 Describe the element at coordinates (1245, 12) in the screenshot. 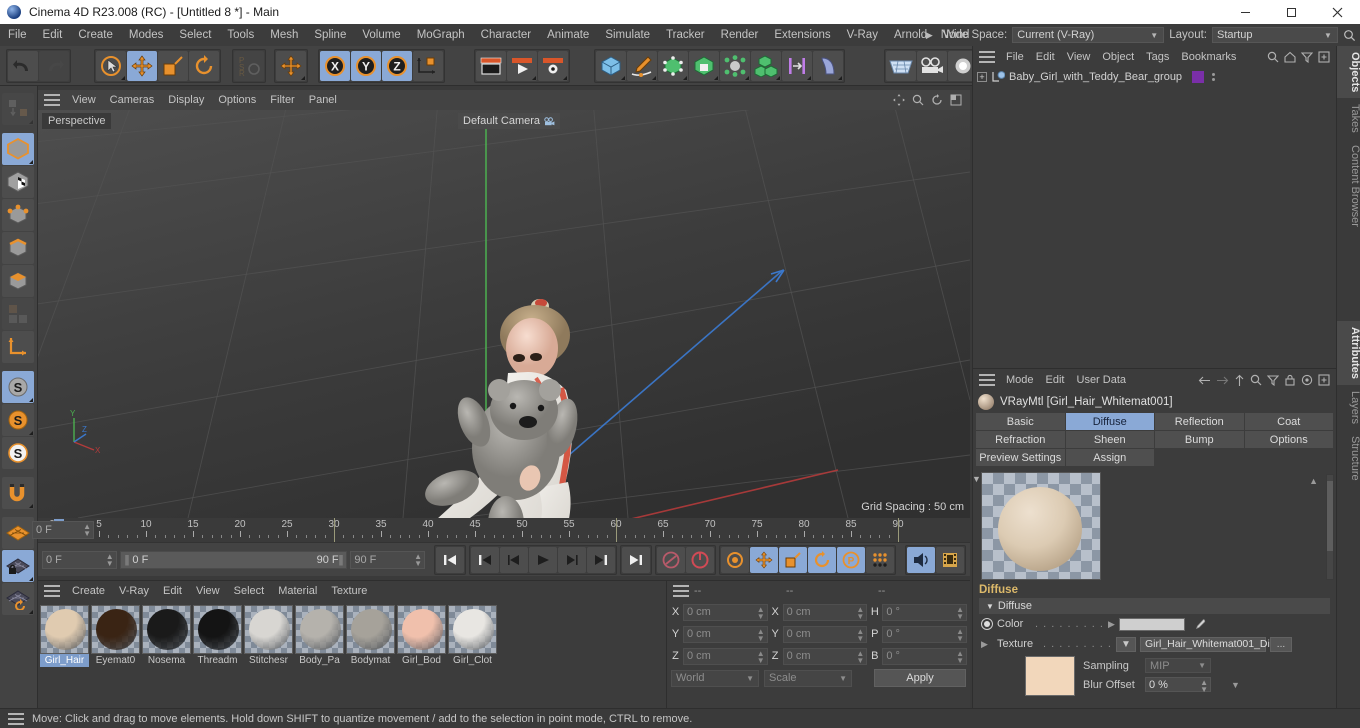

I see `minimize-icon` at that location.